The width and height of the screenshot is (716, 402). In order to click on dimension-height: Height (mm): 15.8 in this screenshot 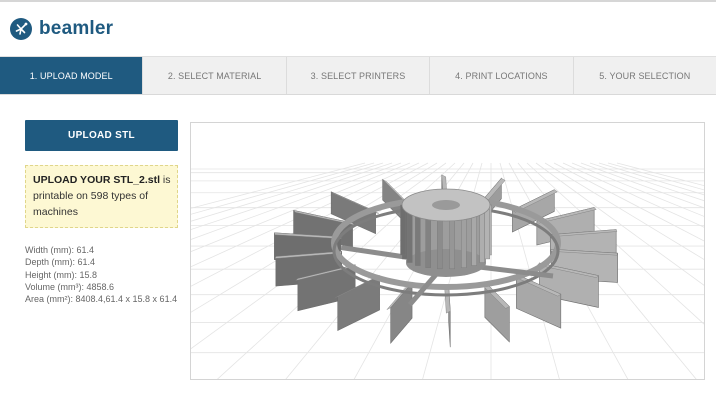, I will do `click(61, 274)`.